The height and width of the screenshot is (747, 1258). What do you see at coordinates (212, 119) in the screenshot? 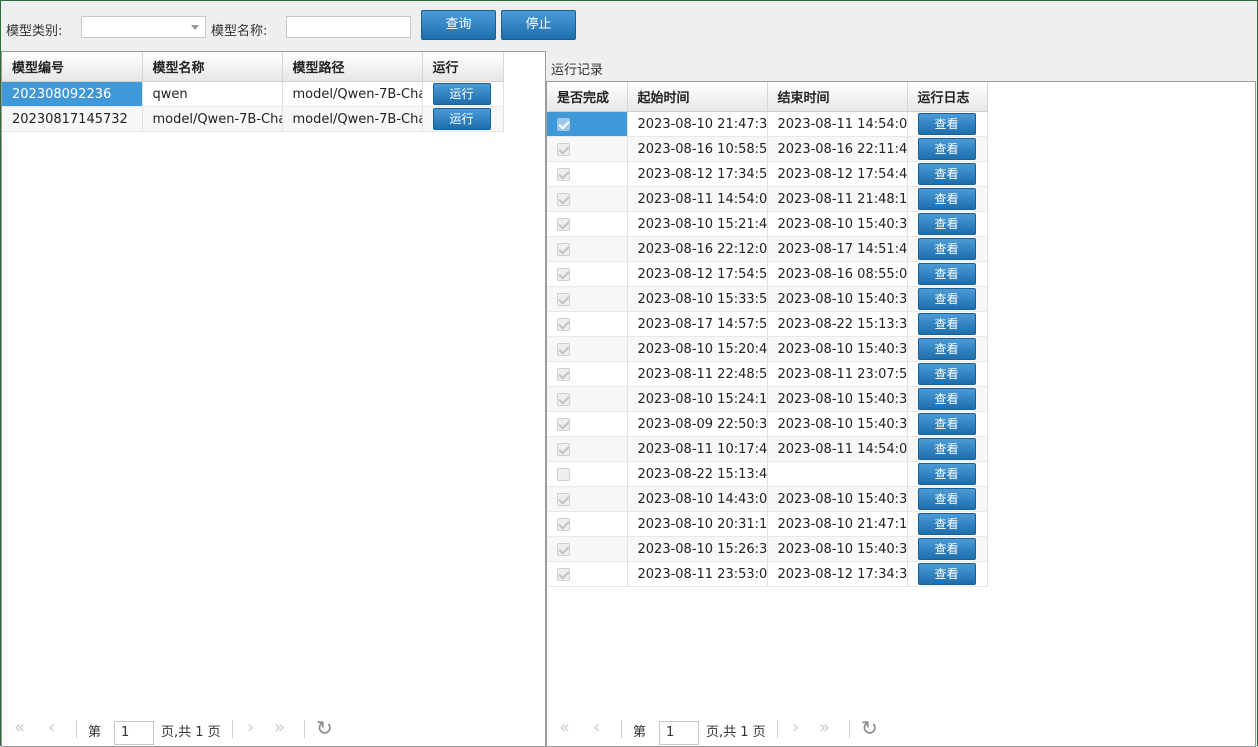
I see `model-name: model/Qwen-7B-Chat2` at bounding box center [212, 119].